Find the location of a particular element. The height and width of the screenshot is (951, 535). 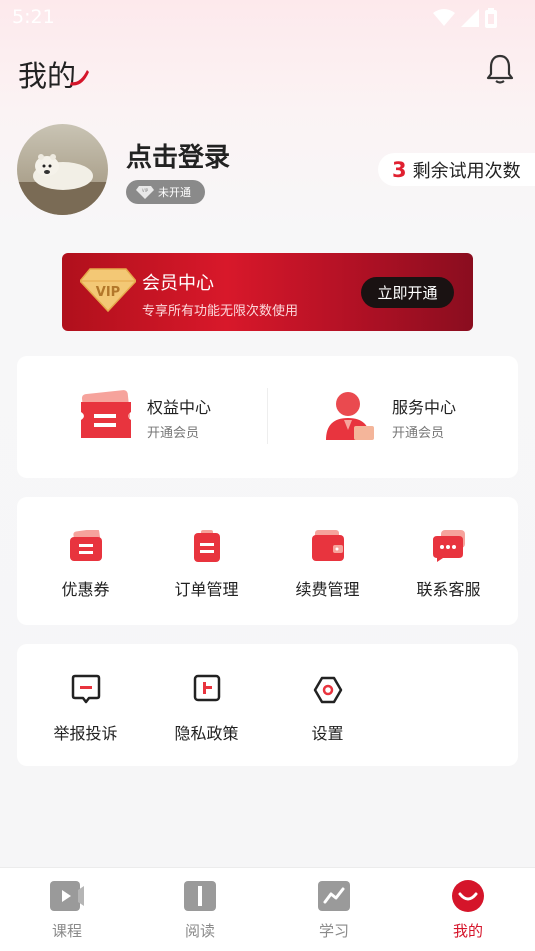

member-status-text: 未开通 is located at coordinates (174, 192).